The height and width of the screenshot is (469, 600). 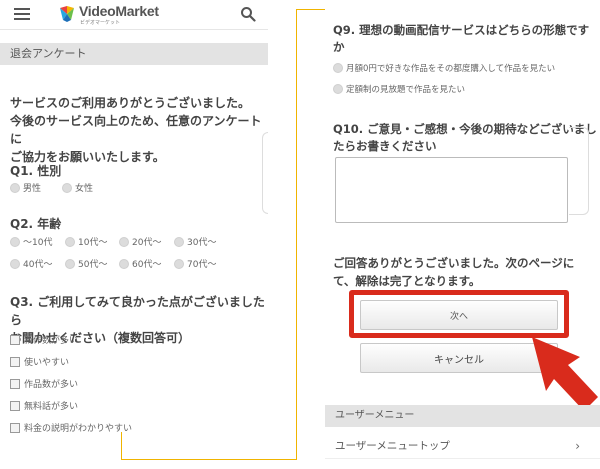 I want to click on q10-label-line: たらお書きください, so click(x=385, y=146).